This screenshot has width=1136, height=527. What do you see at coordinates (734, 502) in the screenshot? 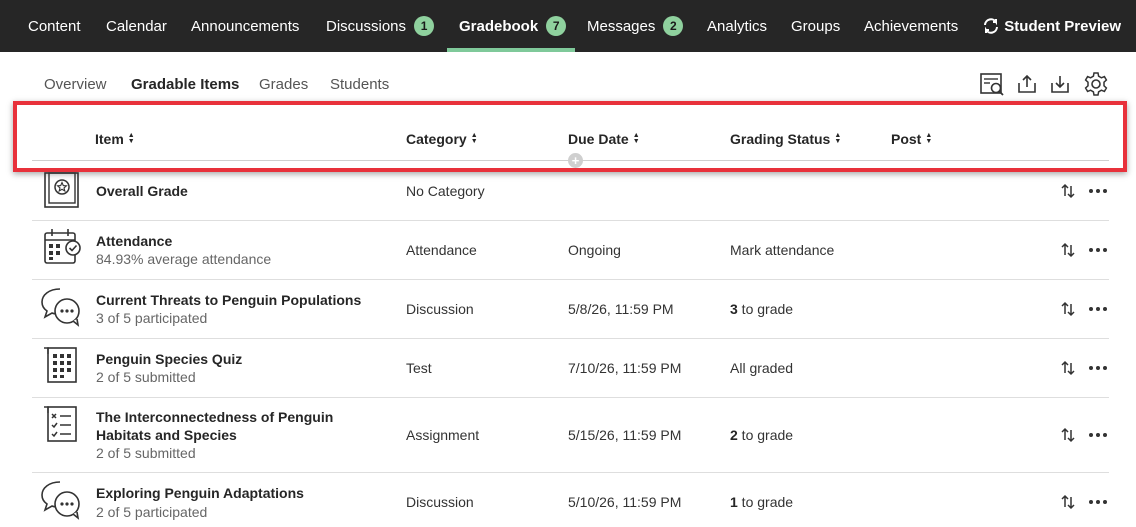
I see `to-grade-count: 1` at bounding box center [734, 502].